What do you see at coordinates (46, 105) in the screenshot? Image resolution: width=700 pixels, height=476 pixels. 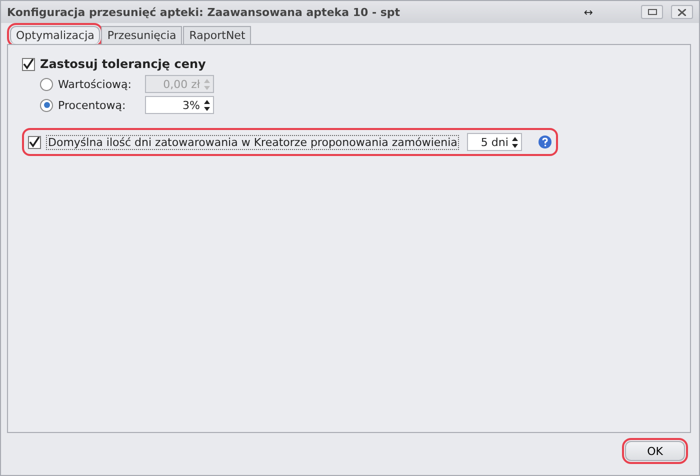 I see `radio-button` at bounding box center [46, 105].